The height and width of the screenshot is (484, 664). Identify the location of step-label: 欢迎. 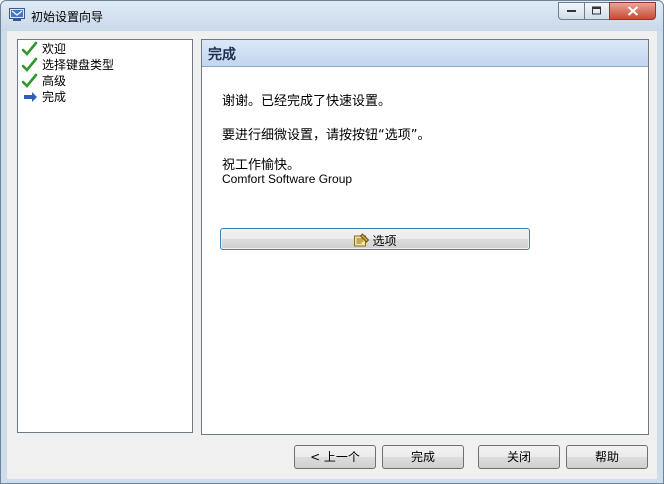
(54, 49).